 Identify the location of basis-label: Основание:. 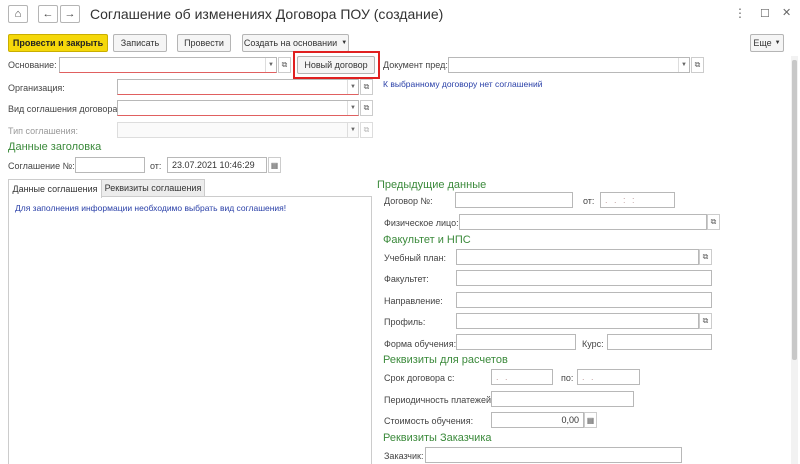
(32, 65).